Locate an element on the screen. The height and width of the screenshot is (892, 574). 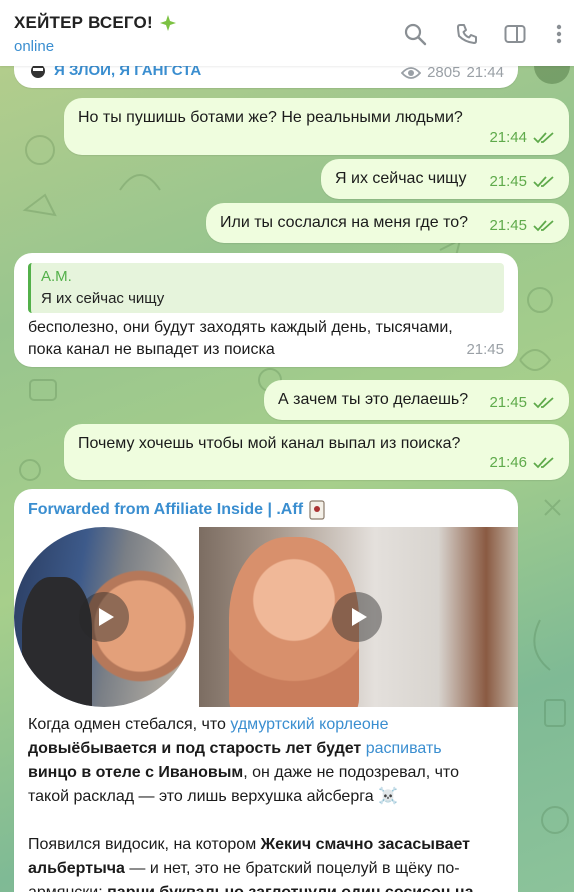
message-time: 21:46 is located at coordinates (508, 462).